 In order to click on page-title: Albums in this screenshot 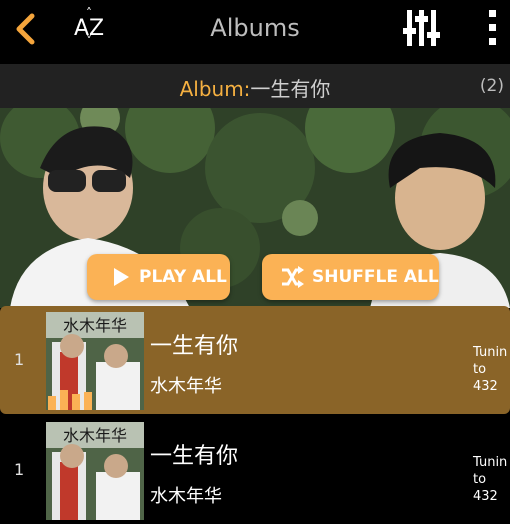, I will do `click(255, 28)`.